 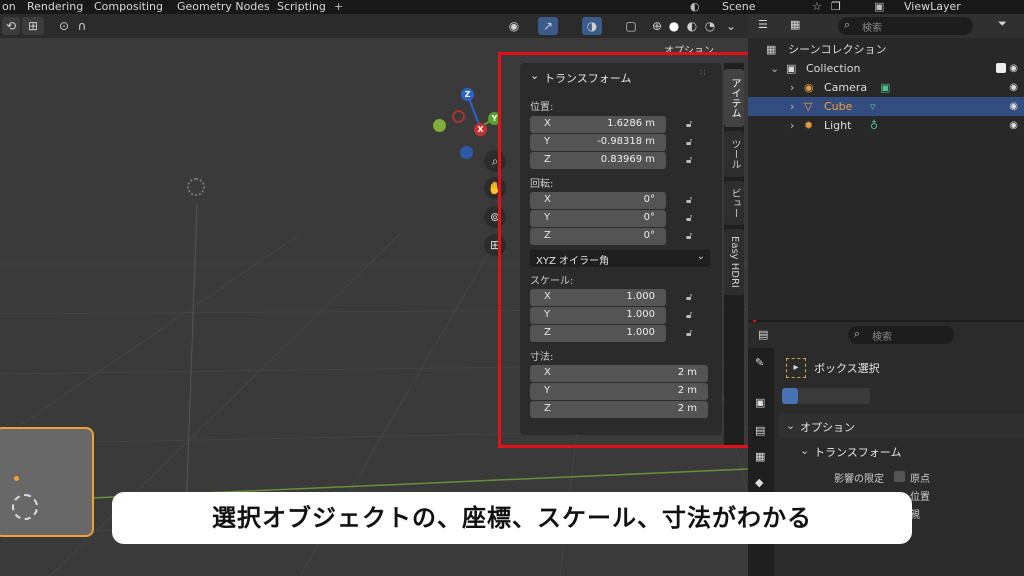 I want to click on tab-compositing: Compositing, so click(x=128, y=7).